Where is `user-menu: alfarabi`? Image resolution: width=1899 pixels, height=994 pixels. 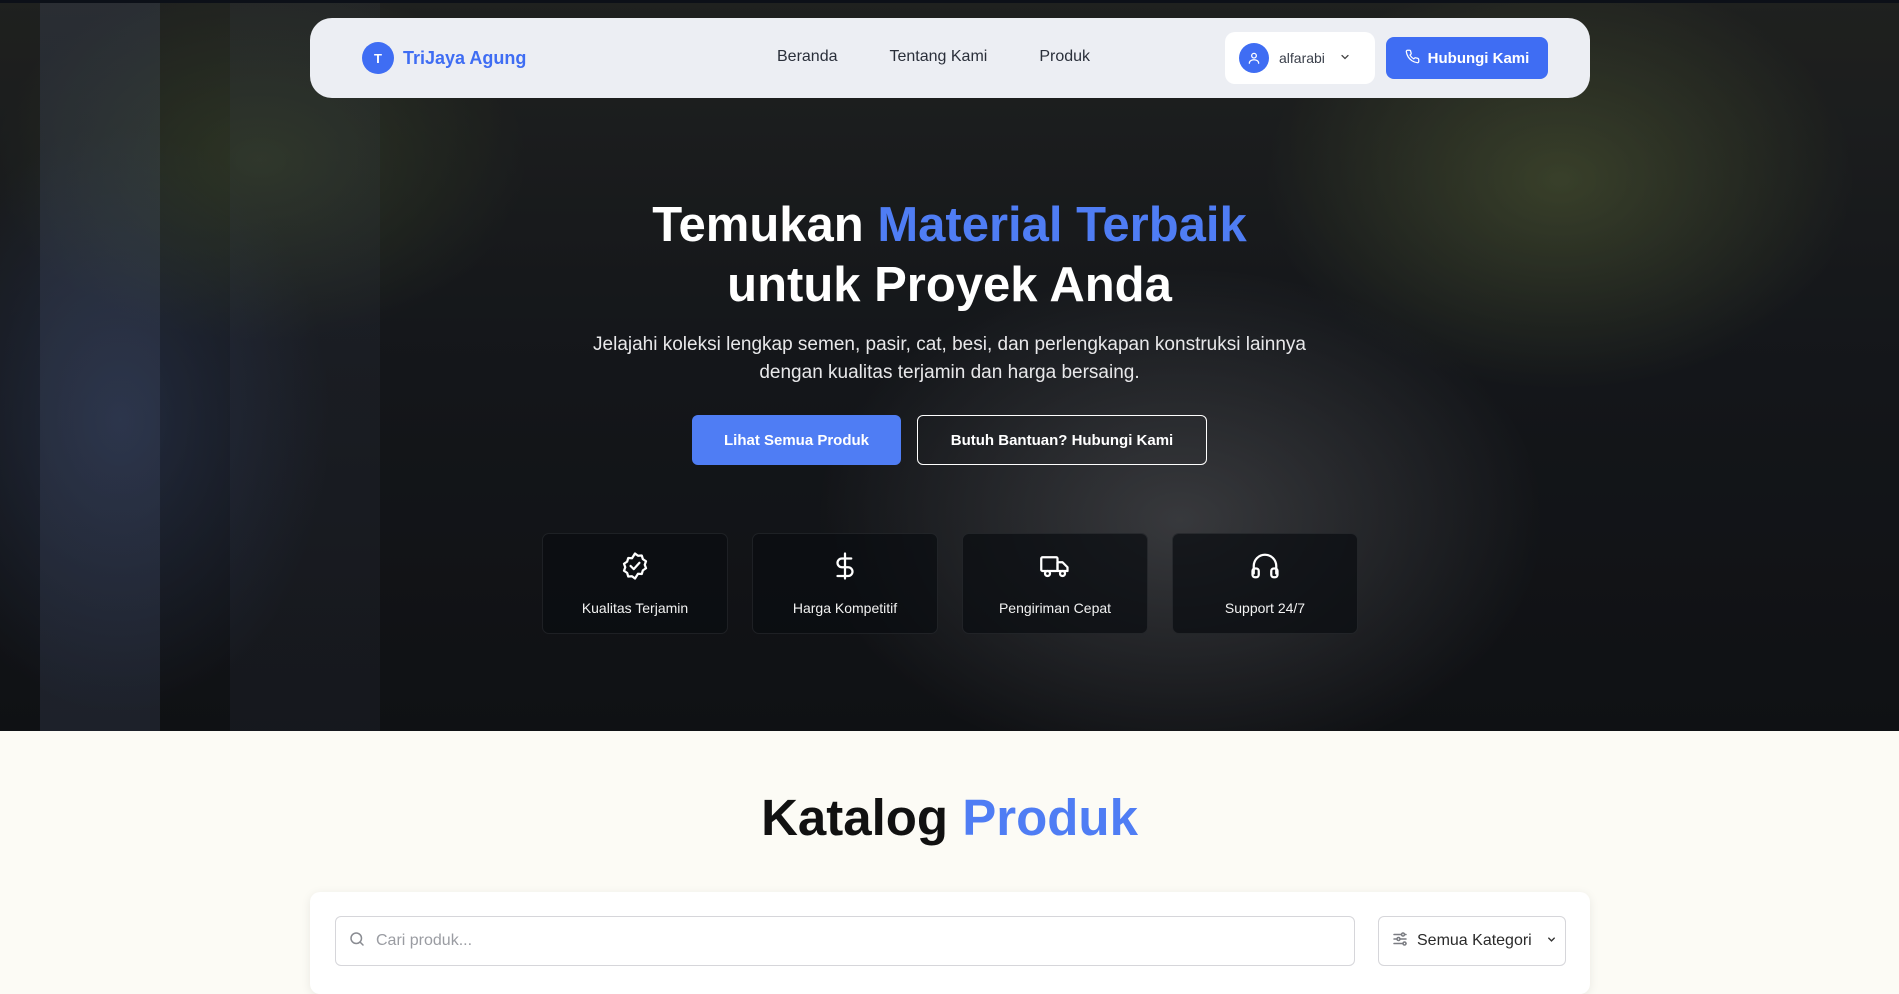 user-menu: alfarabi is located at coordinates (1300, 58).